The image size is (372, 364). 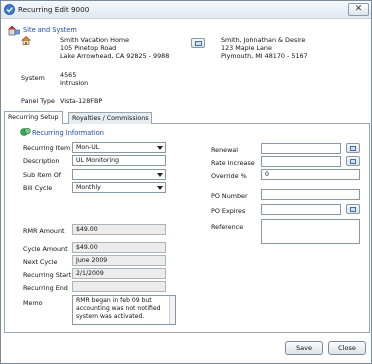 What do you see at coordinates (301, 148) in the screenshot?
I see `renewal-input` at bounding box center [301, 148].